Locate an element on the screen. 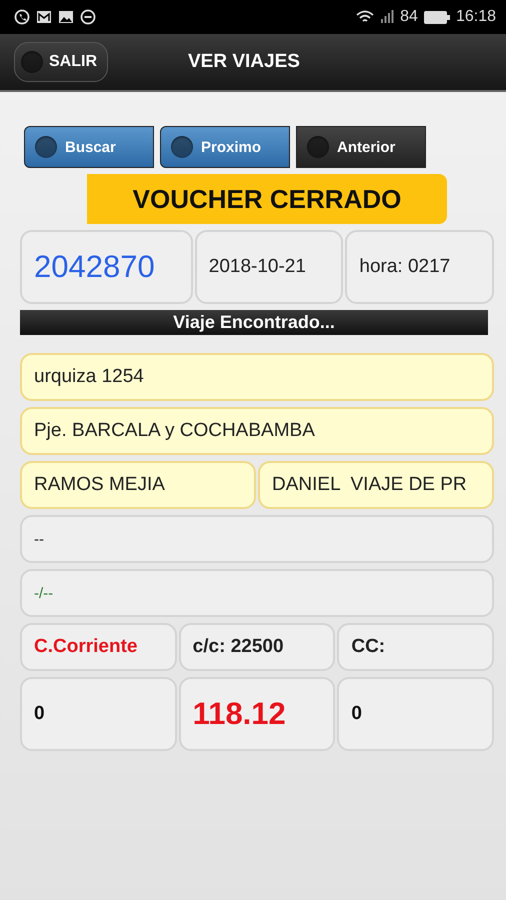 This screenshot has width=506, height=900. phone-icon is located at coordinates (22, 17).